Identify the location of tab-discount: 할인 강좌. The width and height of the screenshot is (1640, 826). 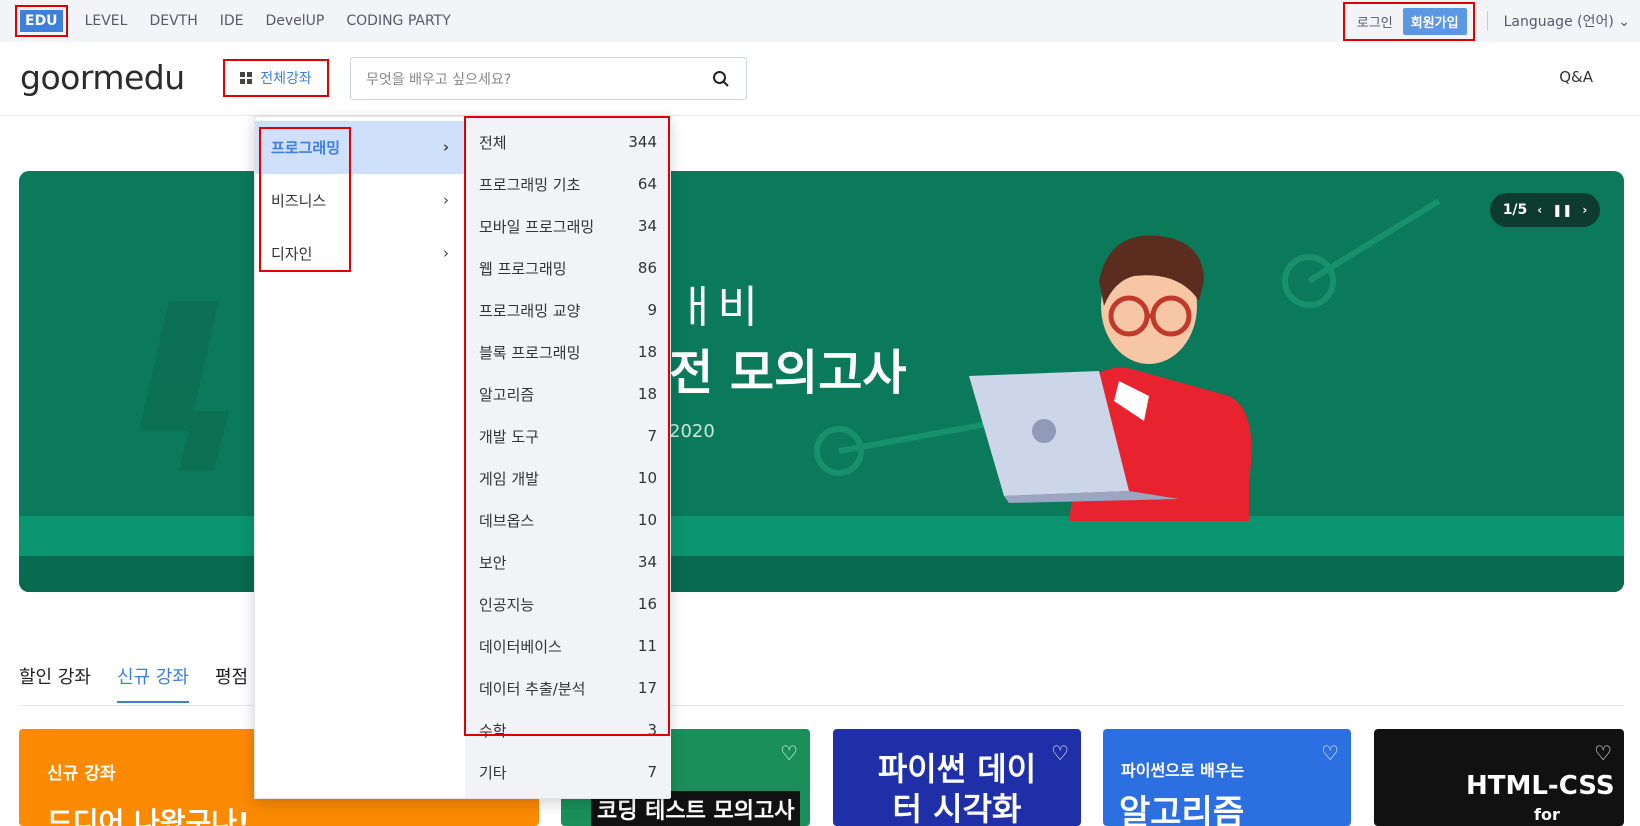
(55, 683).